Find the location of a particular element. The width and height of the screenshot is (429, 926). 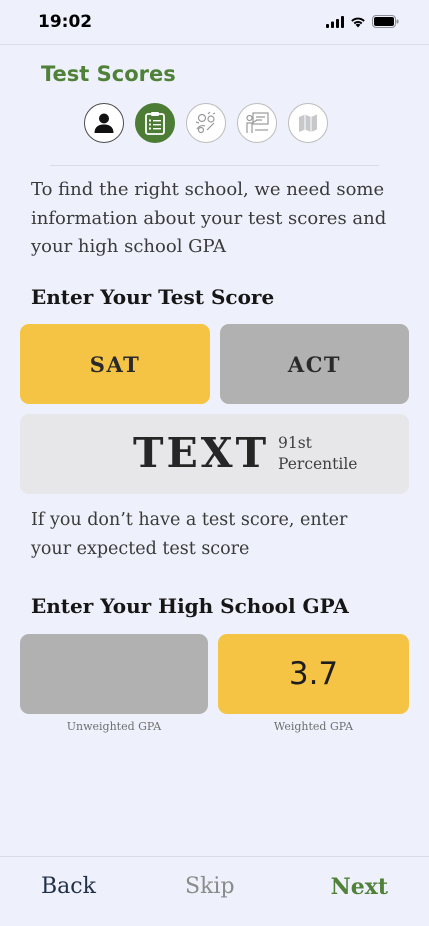

act-option-label: ACT is located at coordinates (314, 364).